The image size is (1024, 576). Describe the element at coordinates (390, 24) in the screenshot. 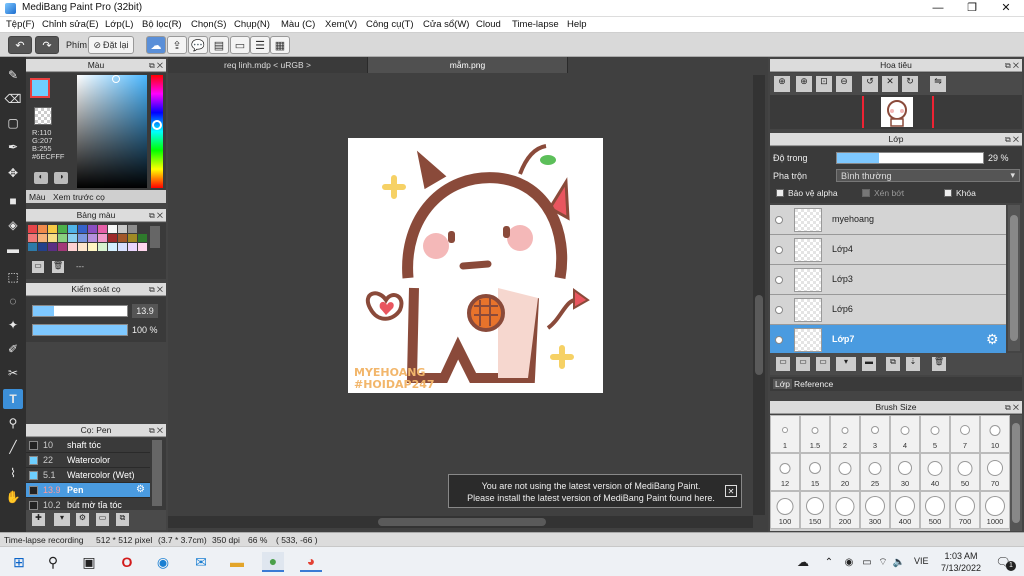

I see `menu-tools: Công cụ(T)` at that location.